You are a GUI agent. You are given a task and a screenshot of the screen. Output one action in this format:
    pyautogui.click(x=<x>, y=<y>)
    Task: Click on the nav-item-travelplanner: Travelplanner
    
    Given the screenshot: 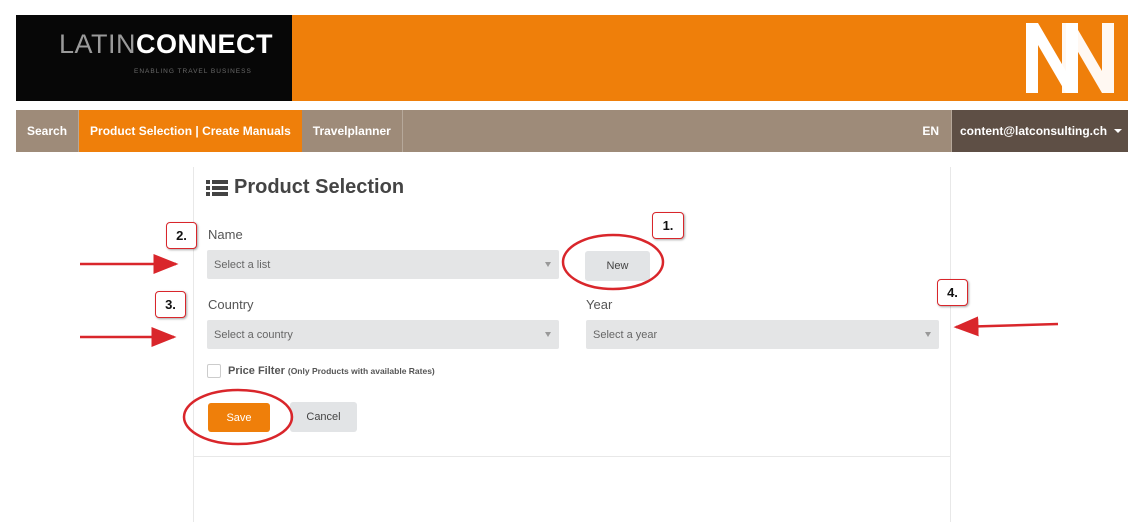 What is the action you would take?
    pyautogui.click(x=352, y=131)
    